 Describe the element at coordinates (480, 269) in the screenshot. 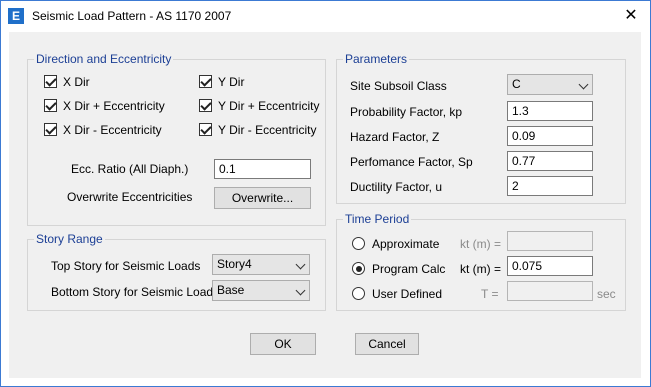

I see `program-kt-label: kt (m) =` at that location.